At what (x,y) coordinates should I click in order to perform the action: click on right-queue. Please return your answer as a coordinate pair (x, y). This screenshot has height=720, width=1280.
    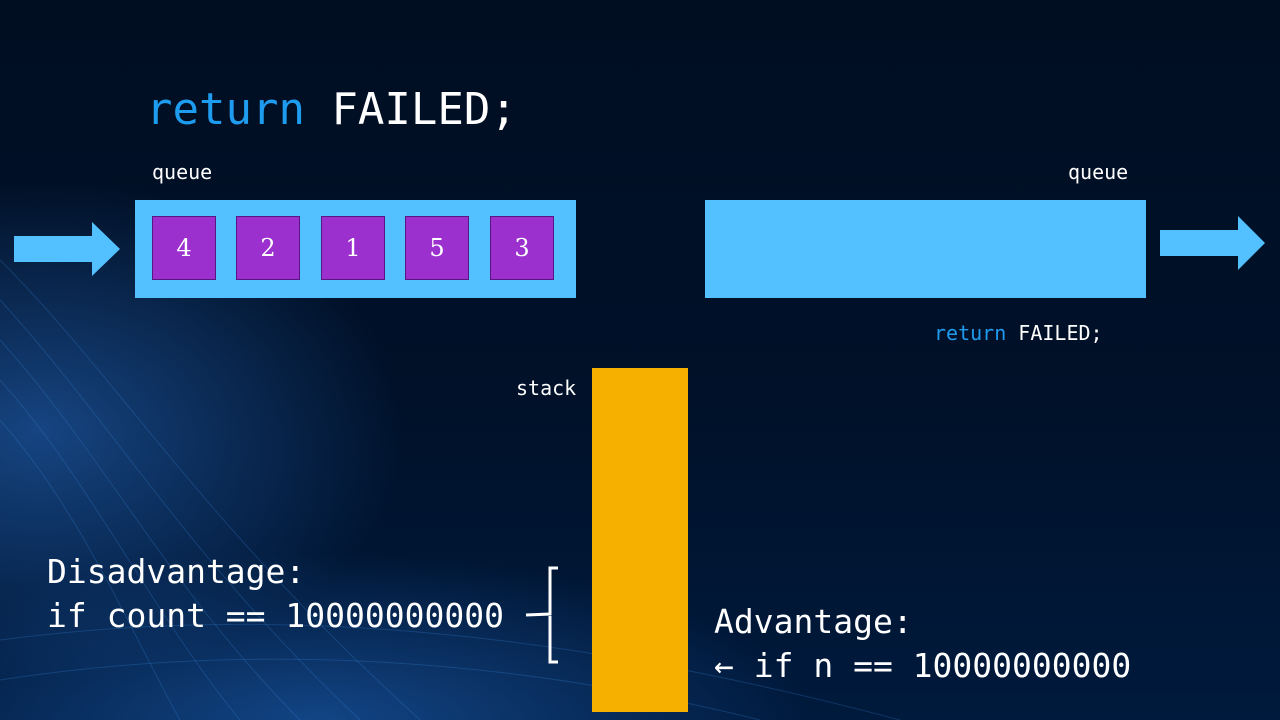
    Looking at the image, I should click on (925, 249).